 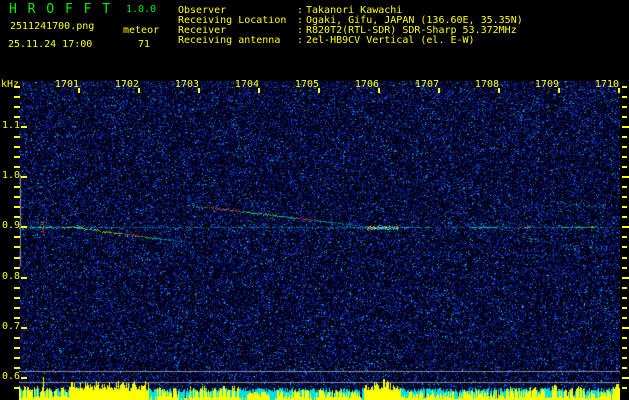 I want to click on station-value: 2el-HB9CV Vertical (el. E-W), so click(x=390, y=40).